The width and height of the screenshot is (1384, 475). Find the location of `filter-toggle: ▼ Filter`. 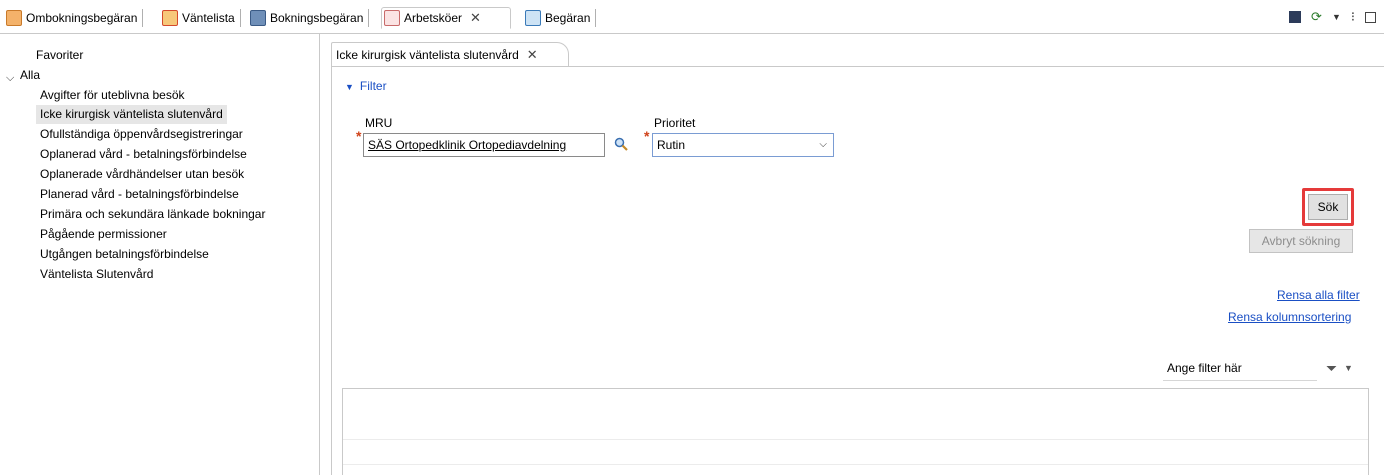

filter-toggle: ▼ Filter is located at coordinates (366, 86).